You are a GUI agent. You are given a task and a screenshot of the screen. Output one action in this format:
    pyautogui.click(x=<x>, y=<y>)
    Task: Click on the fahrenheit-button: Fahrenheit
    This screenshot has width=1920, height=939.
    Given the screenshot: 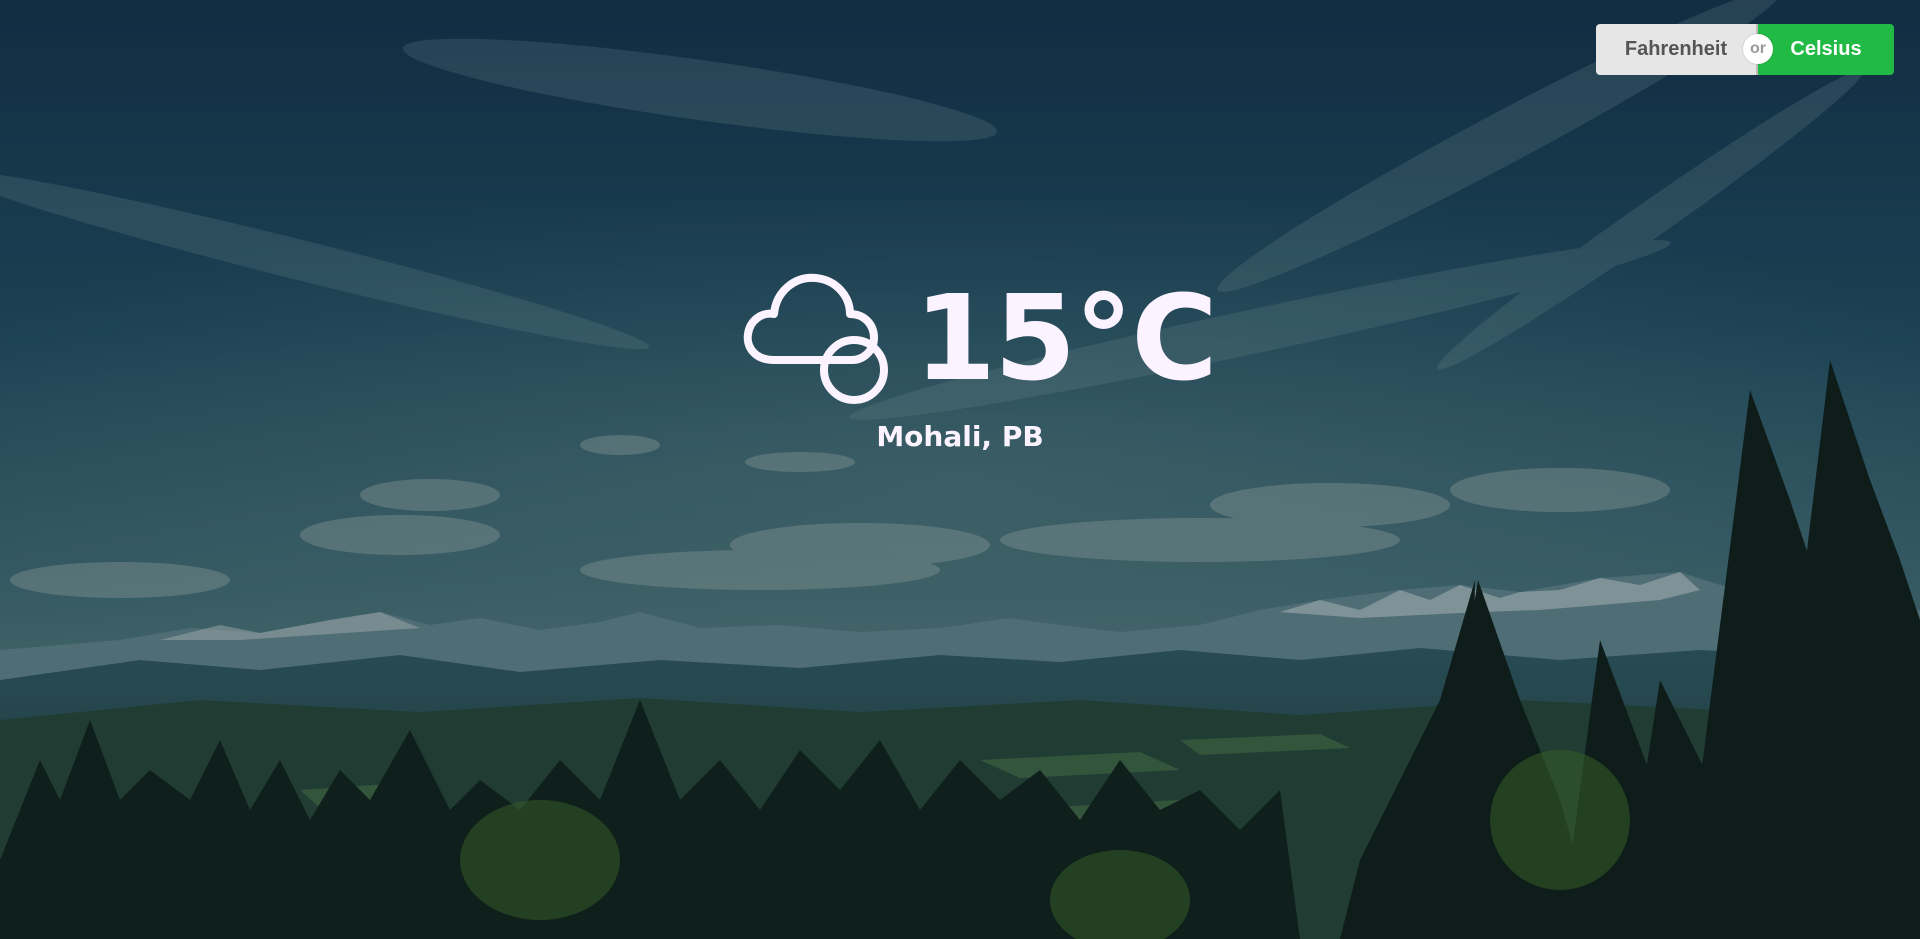 What is the action you would take?
    pyautogui.click(x=1677, y=49)
    